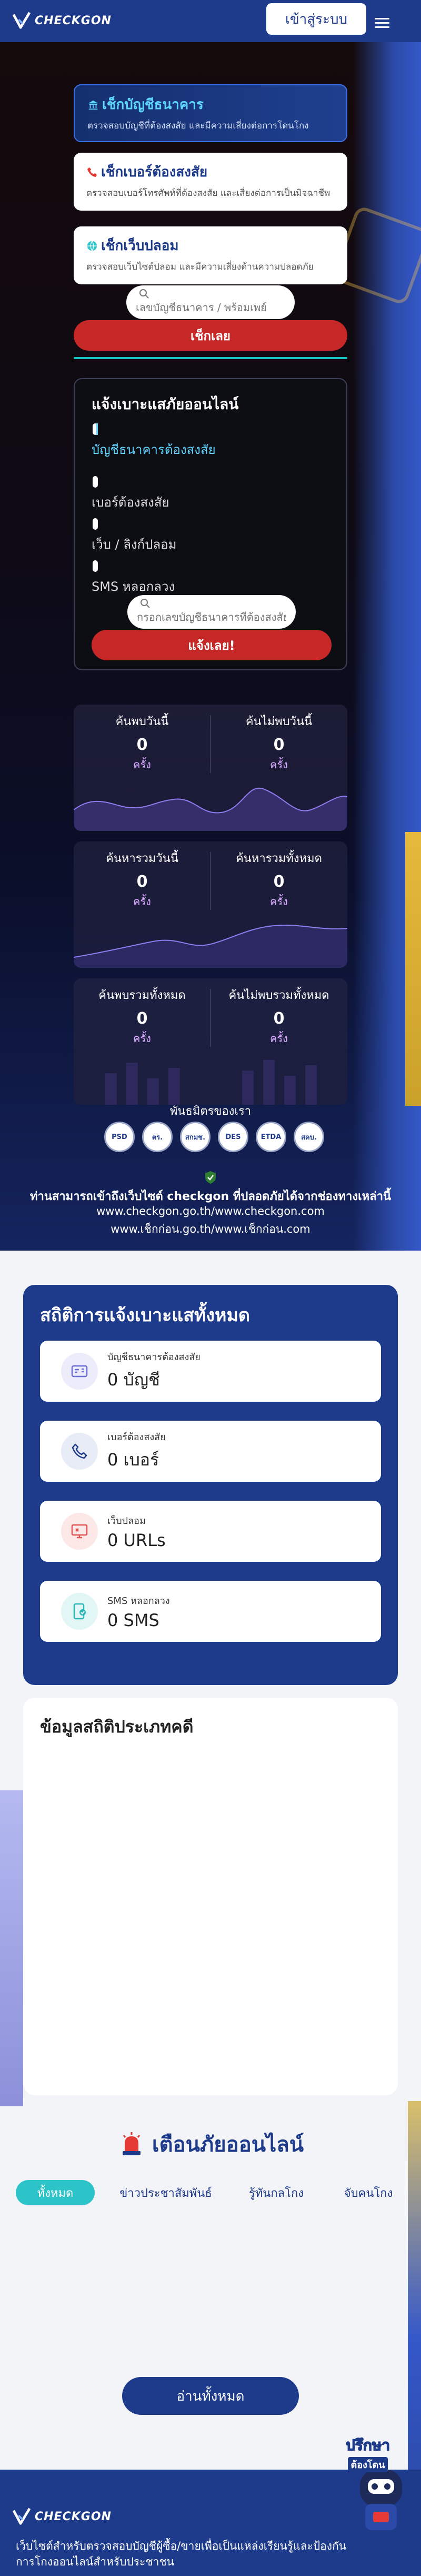  I want to click on search-input, so click(210, 307).